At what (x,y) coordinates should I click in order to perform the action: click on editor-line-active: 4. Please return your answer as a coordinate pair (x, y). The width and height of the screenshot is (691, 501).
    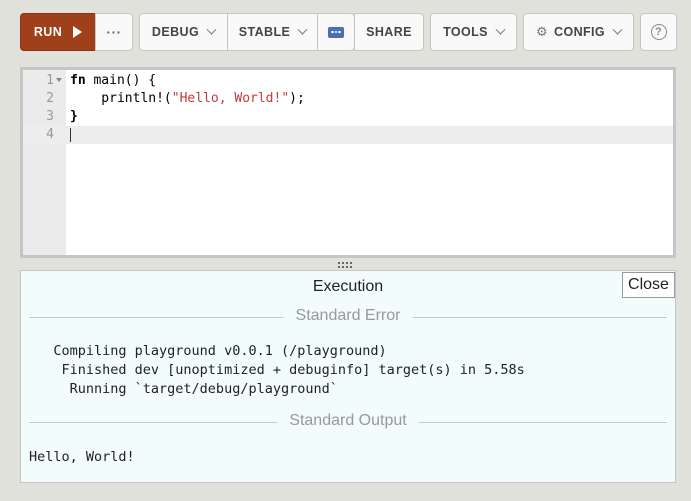
    Looking at the image, I should click on (348, 135).